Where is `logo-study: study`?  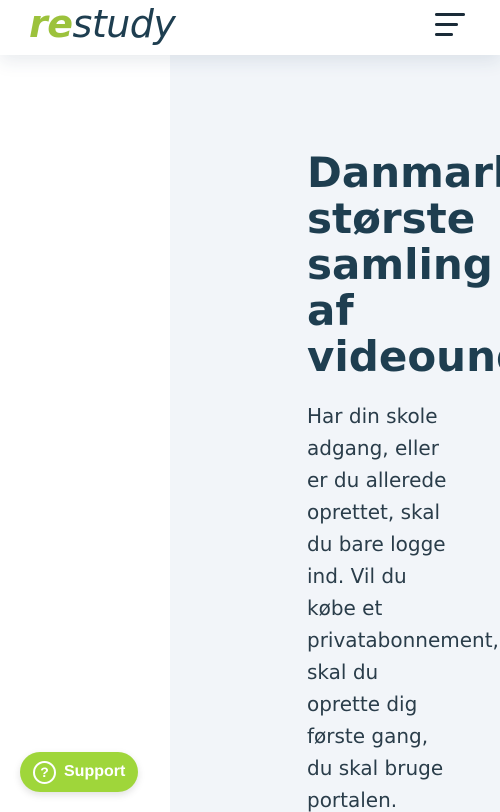 logo-study: study is located at coordinates (124, 24).